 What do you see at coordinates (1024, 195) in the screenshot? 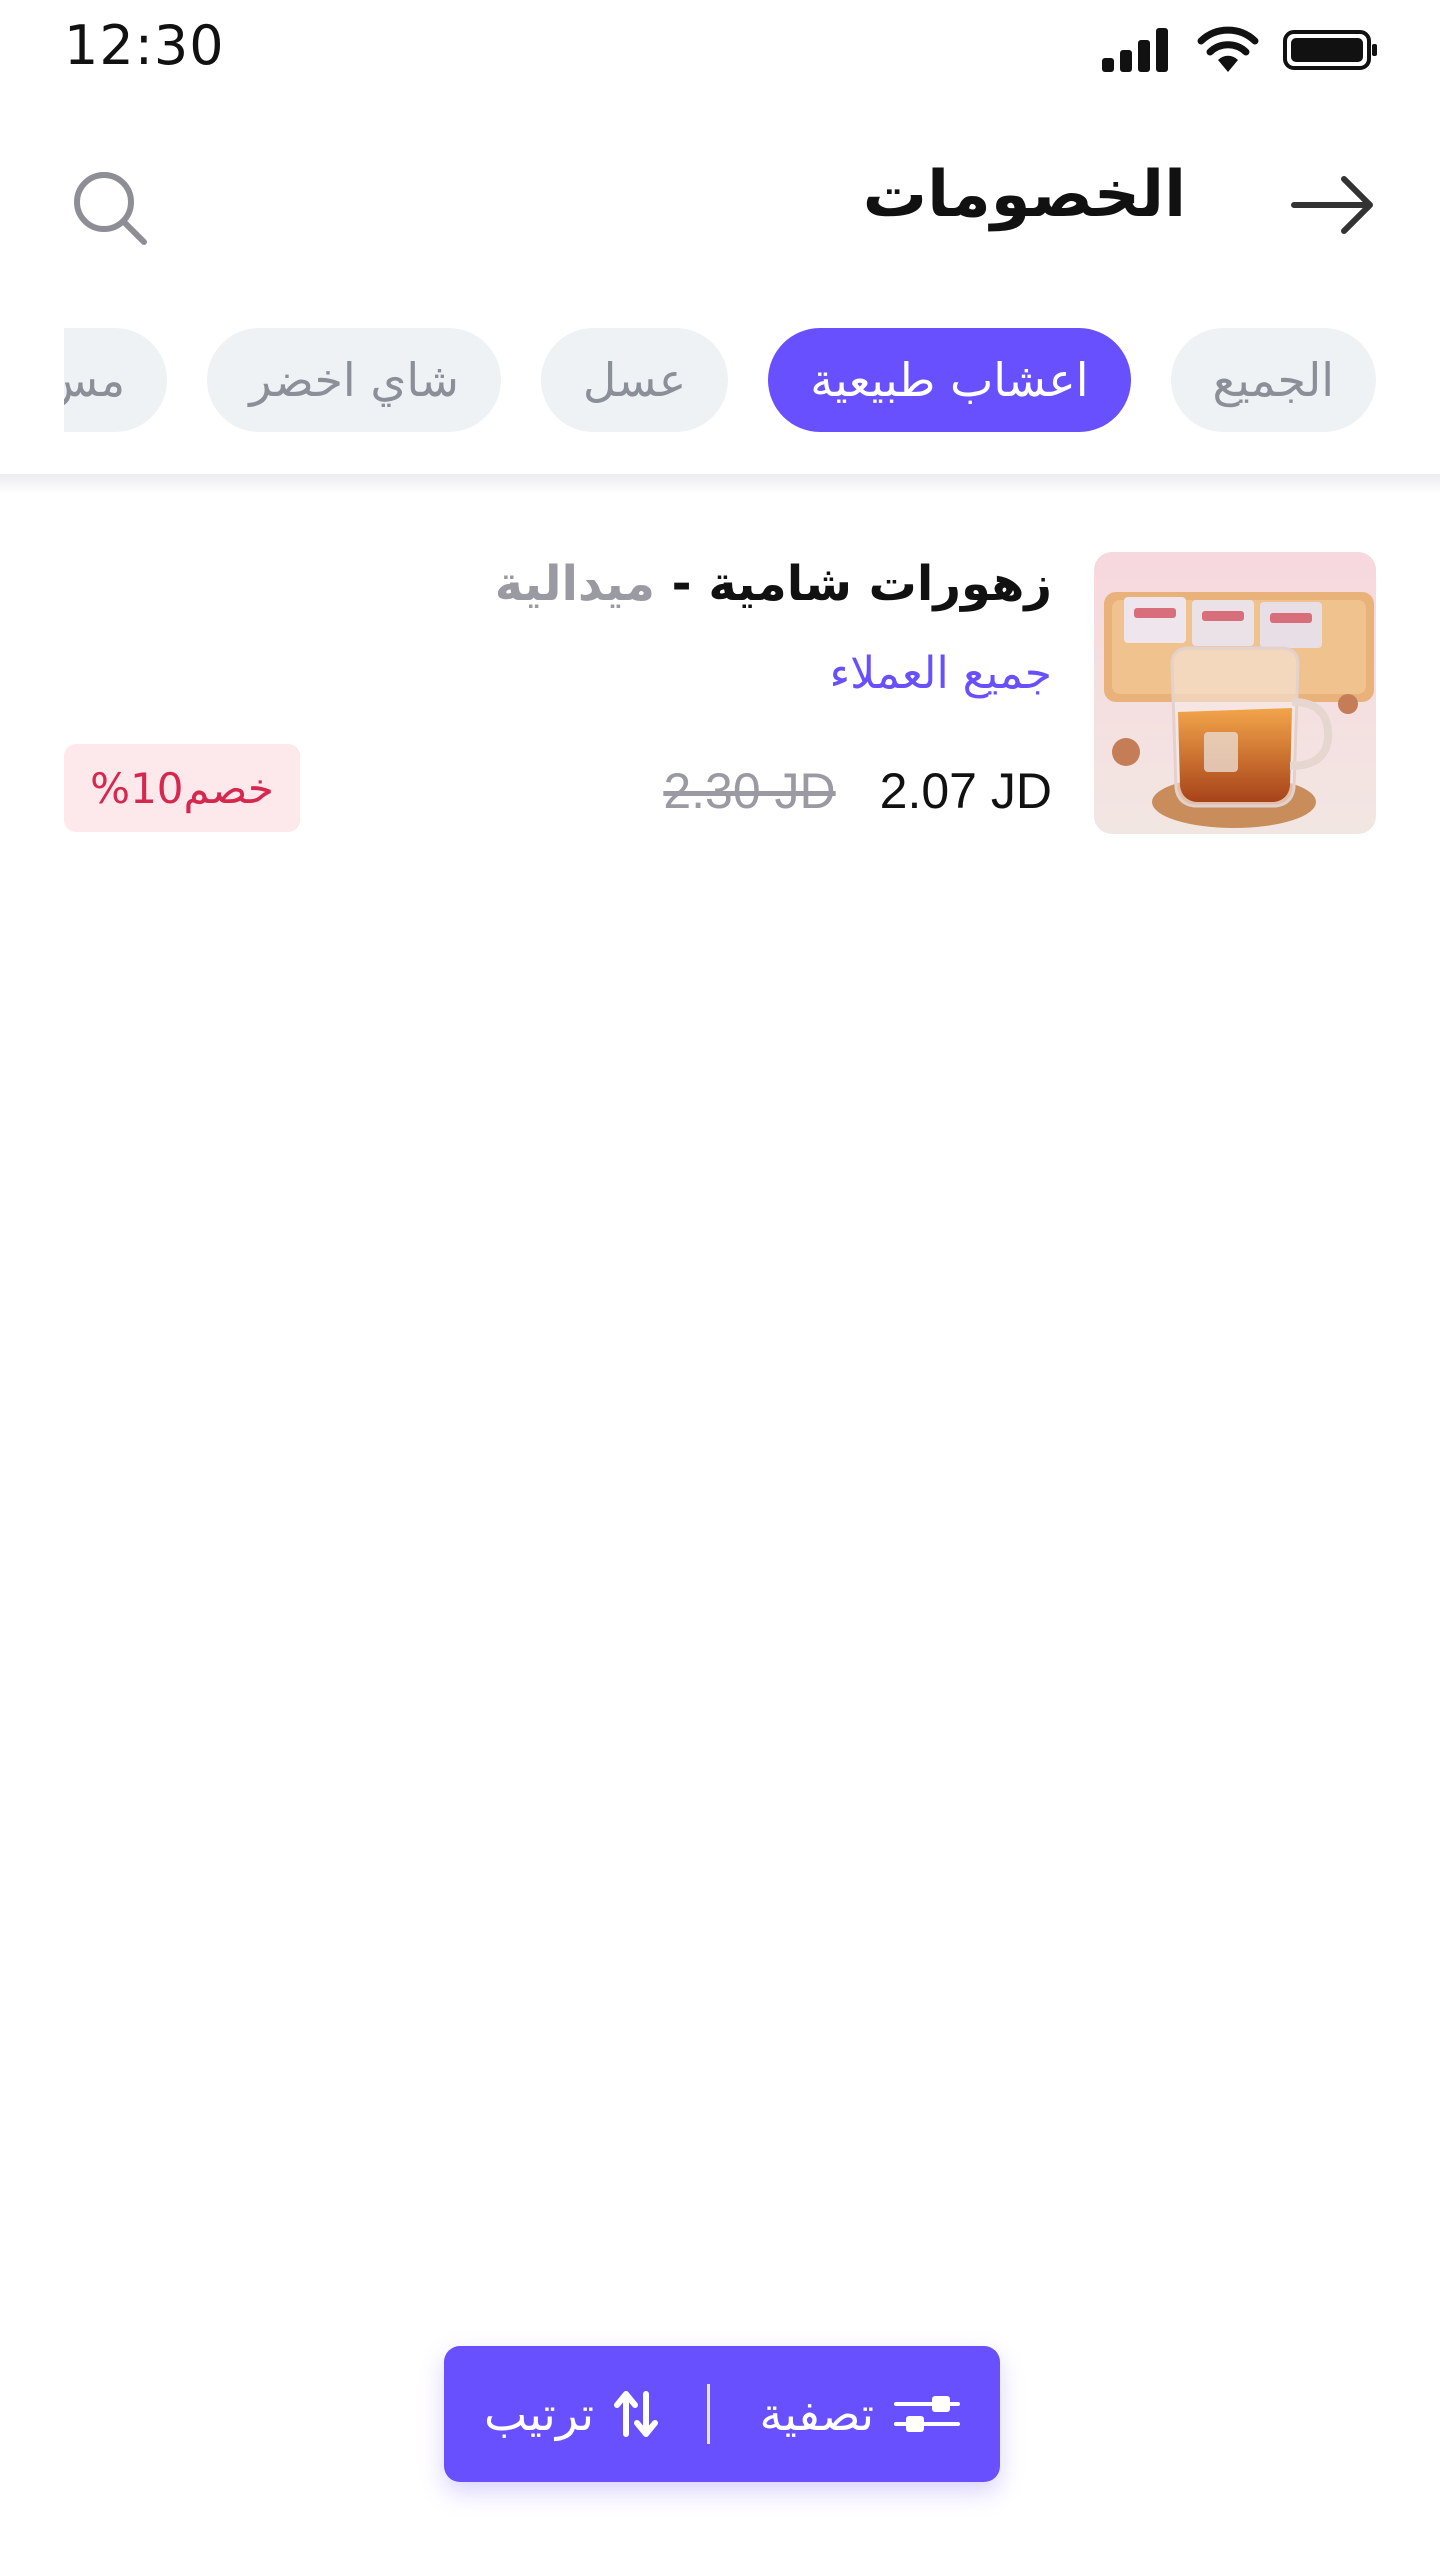
I see `page-title: الخصومات` at bounding box center [1024, 195].